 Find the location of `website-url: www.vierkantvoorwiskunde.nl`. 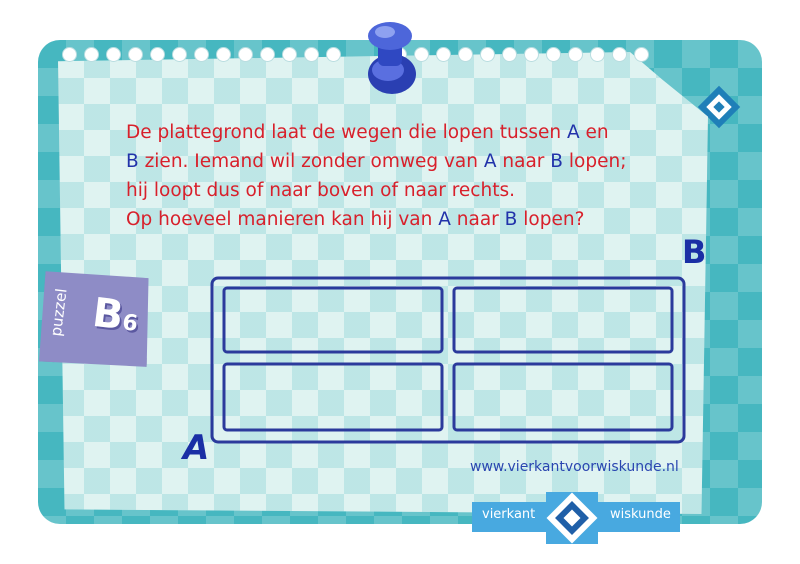

website-url: www.vierkantvoorwiskunde.nl is located at coordinates (574, 467).